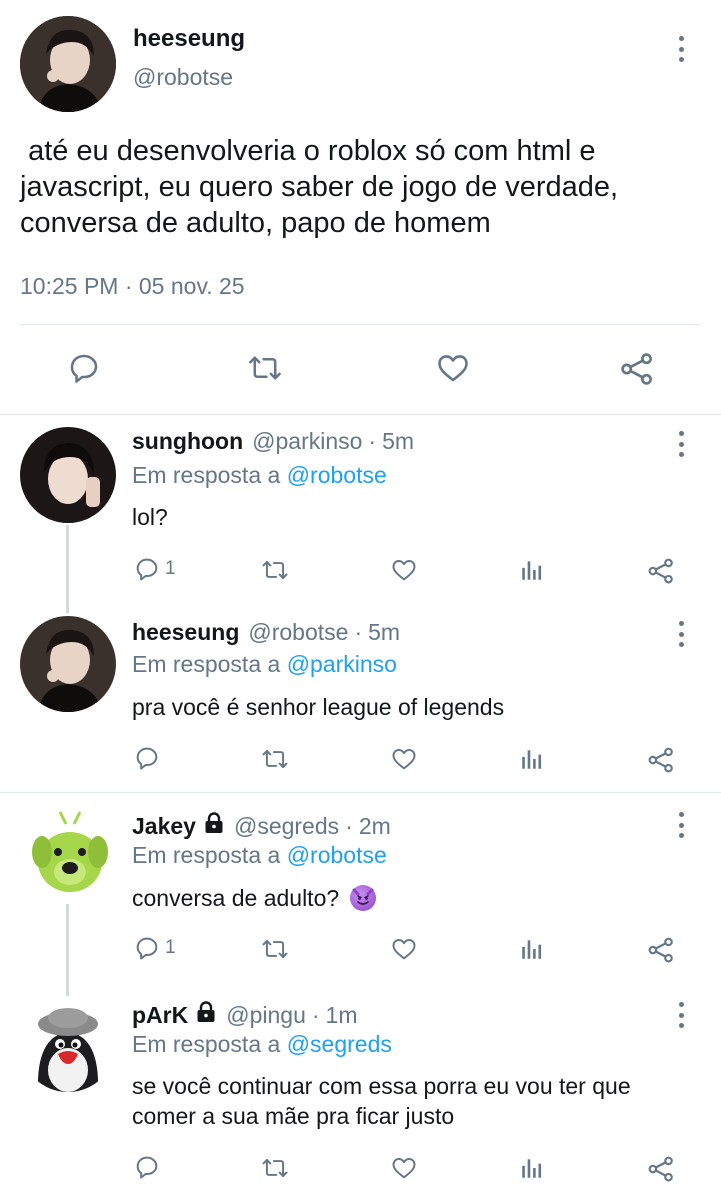  What do you see at coordinates (239, 898) in the screenshot?
I see `reply-text-content: conversa de adulto?` at bounding box center [239, 898].